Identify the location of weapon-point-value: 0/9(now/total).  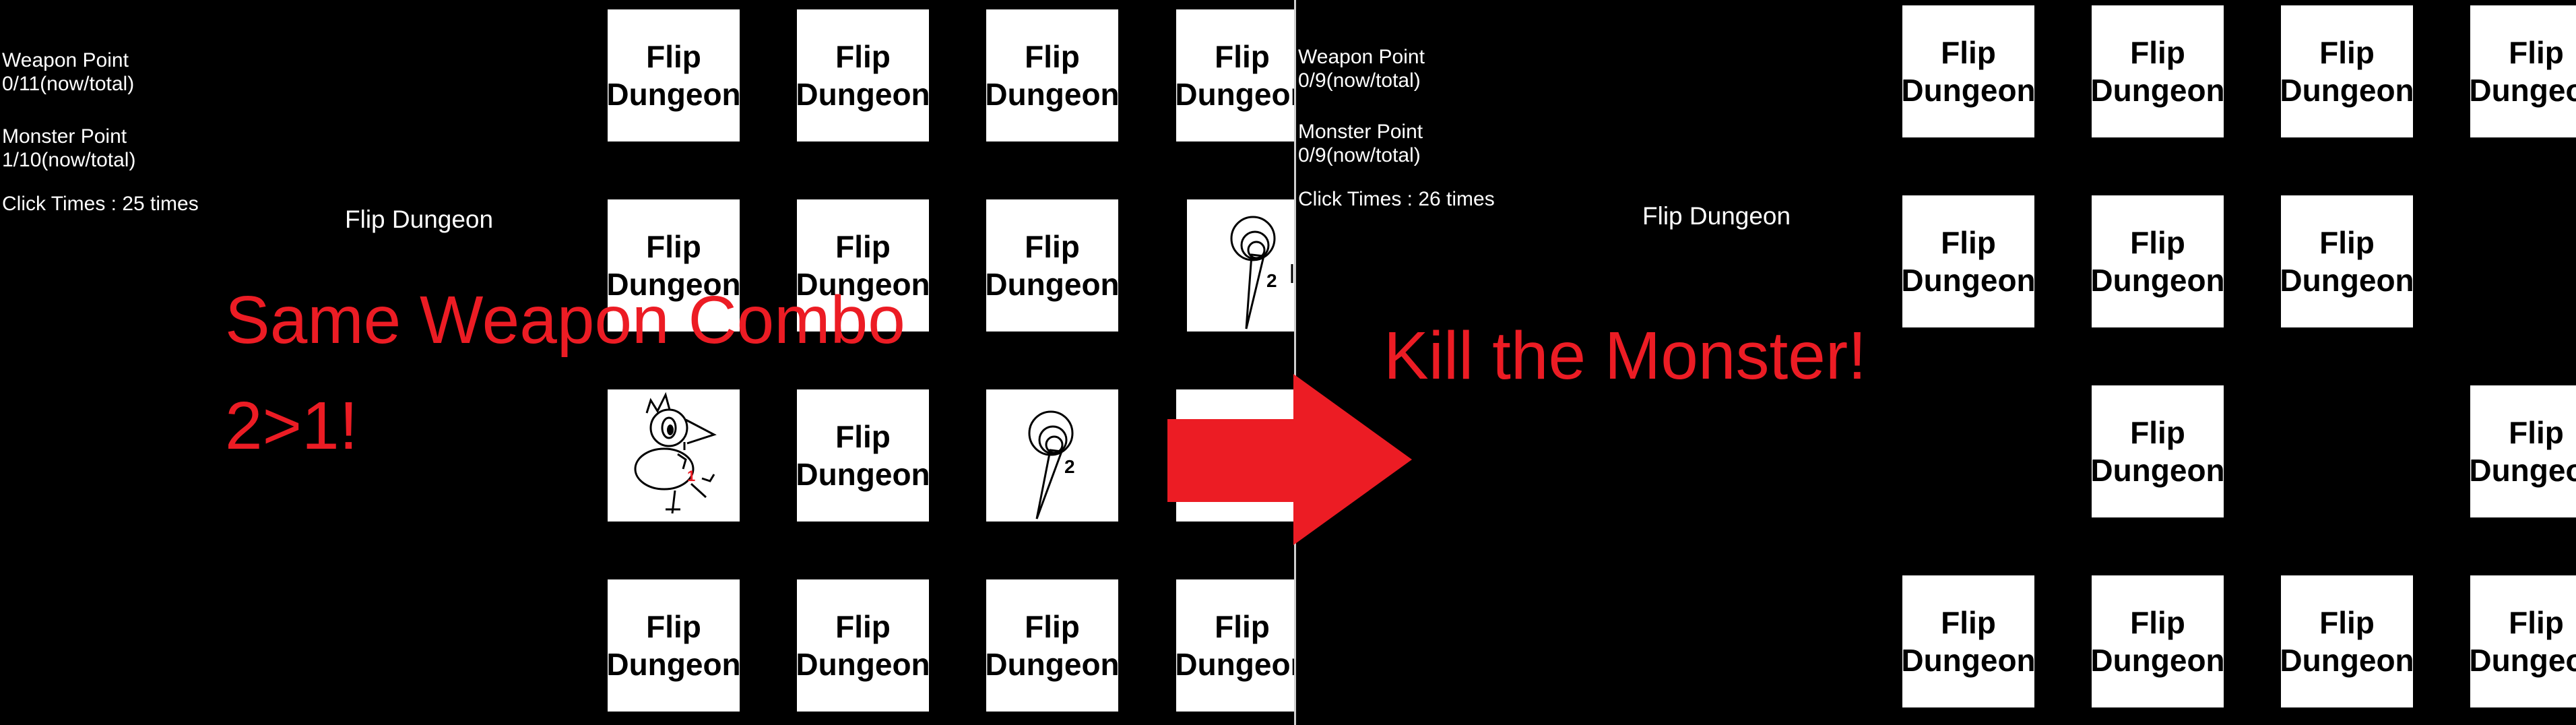
(1360, 80).